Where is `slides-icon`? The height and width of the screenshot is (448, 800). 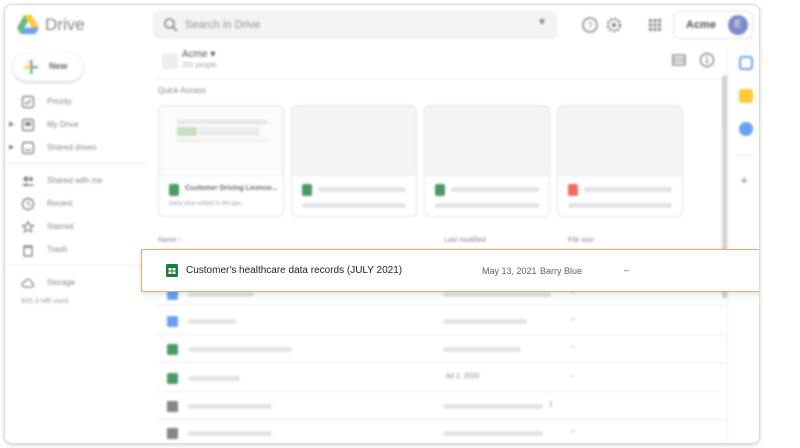
slides-icon is located at coordinates (573, 190).